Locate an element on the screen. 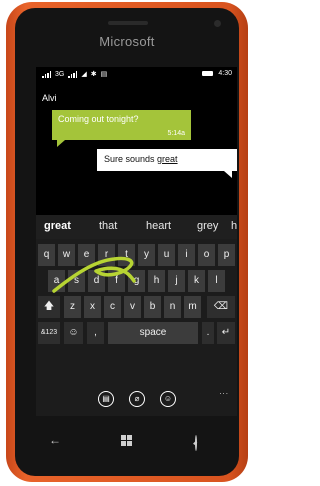  contact-name: Alvi is located at coordinates (49, 98).